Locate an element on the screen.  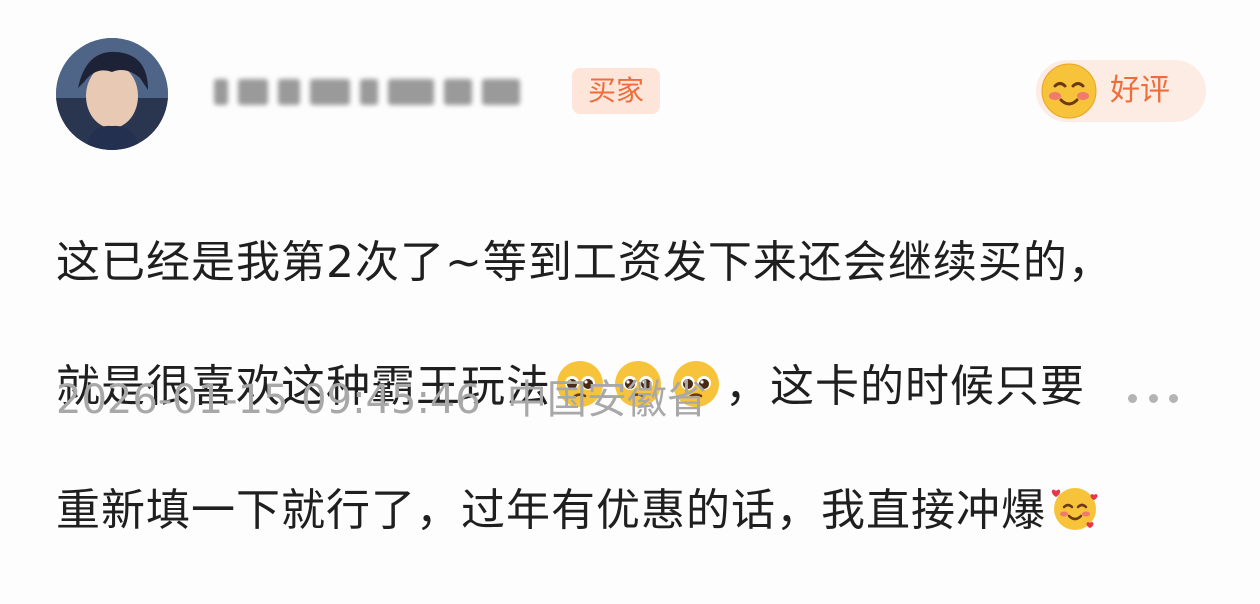
avatar is located at coordinates (112, 94).